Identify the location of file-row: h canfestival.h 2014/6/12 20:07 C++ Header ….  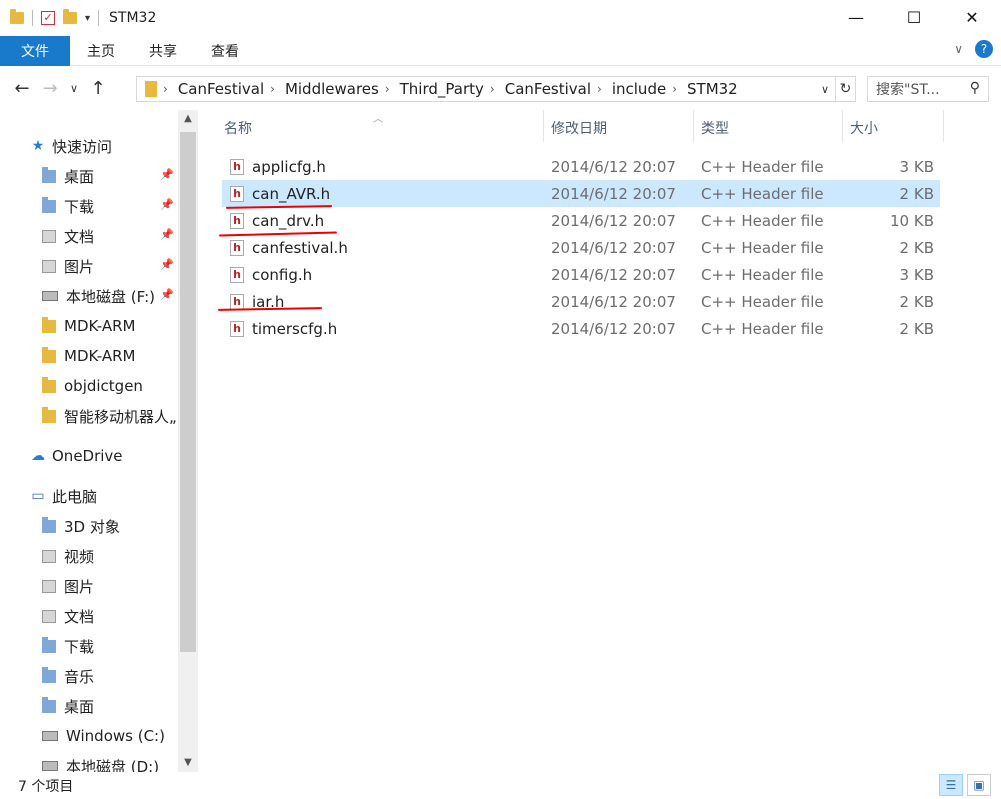
(581, 247).